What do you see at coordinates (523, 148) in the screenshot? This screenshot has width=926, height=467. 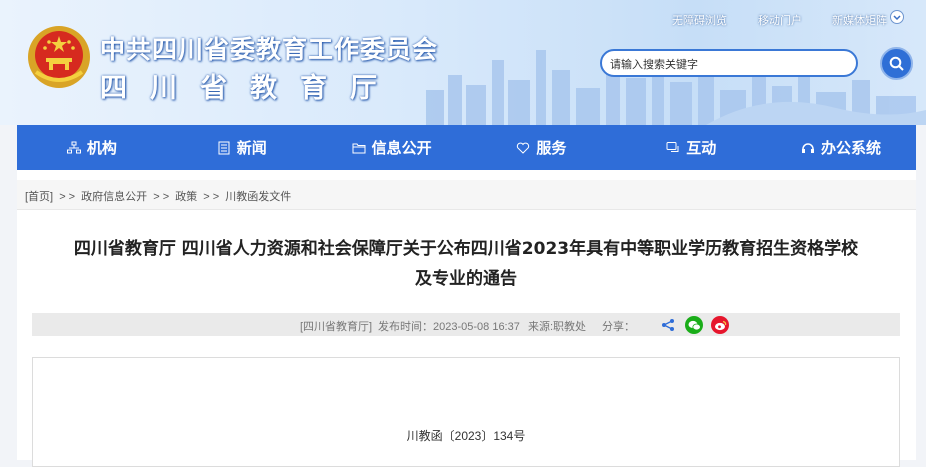 I see `heart-icon` at bounding box center [523, 148].